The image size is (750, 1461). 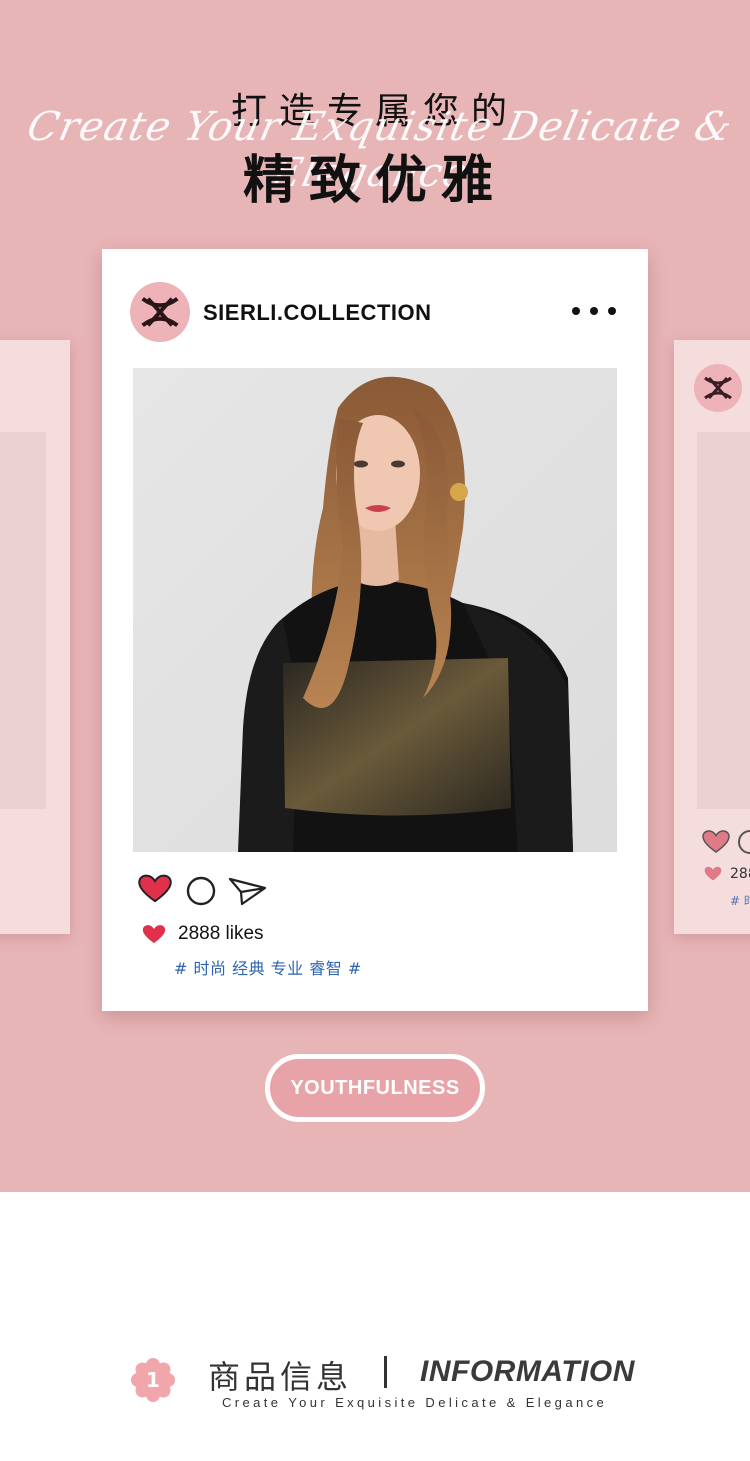 I want to click on side-card-left, so click(x=35, y=637).